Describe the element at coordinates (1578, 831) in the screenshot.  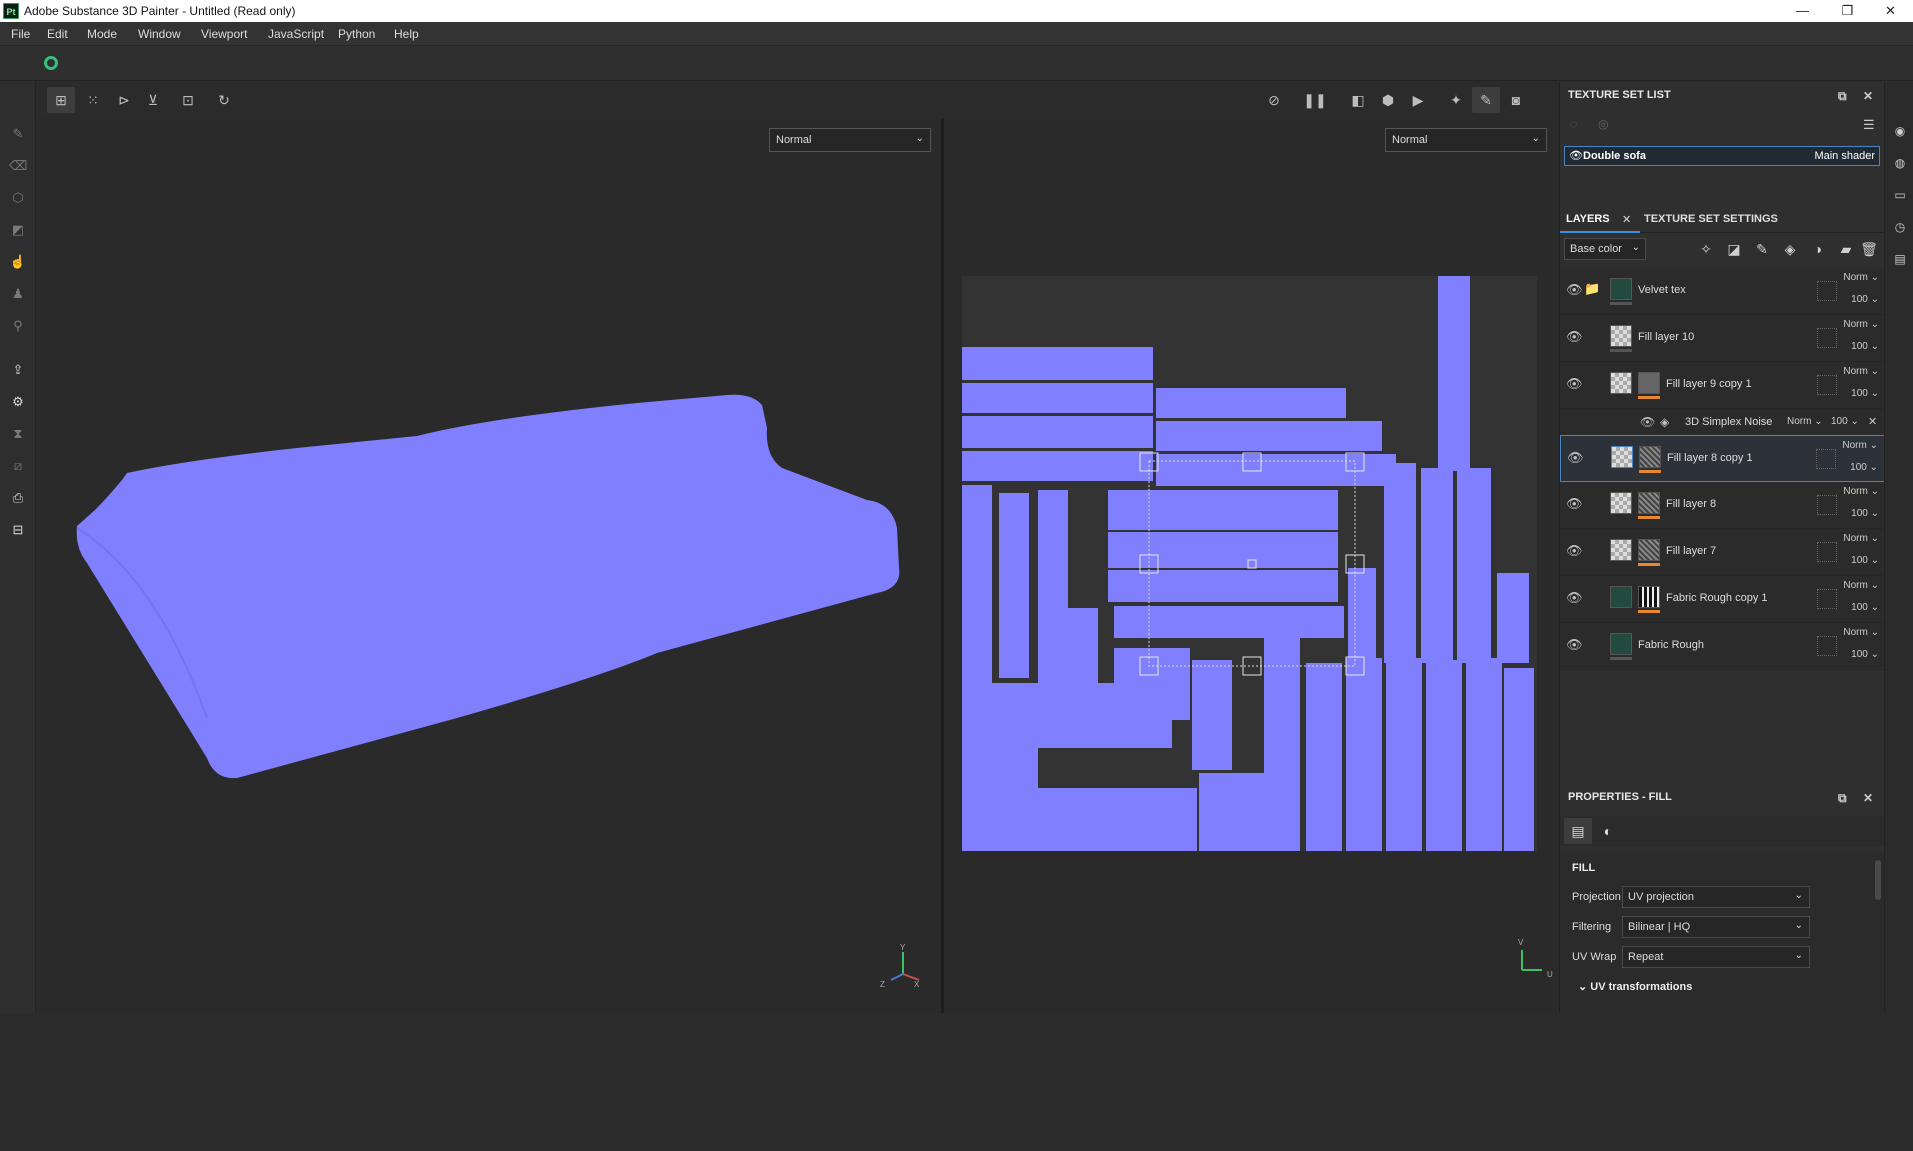
I see `fill-properties-icon: ▤` at that location.